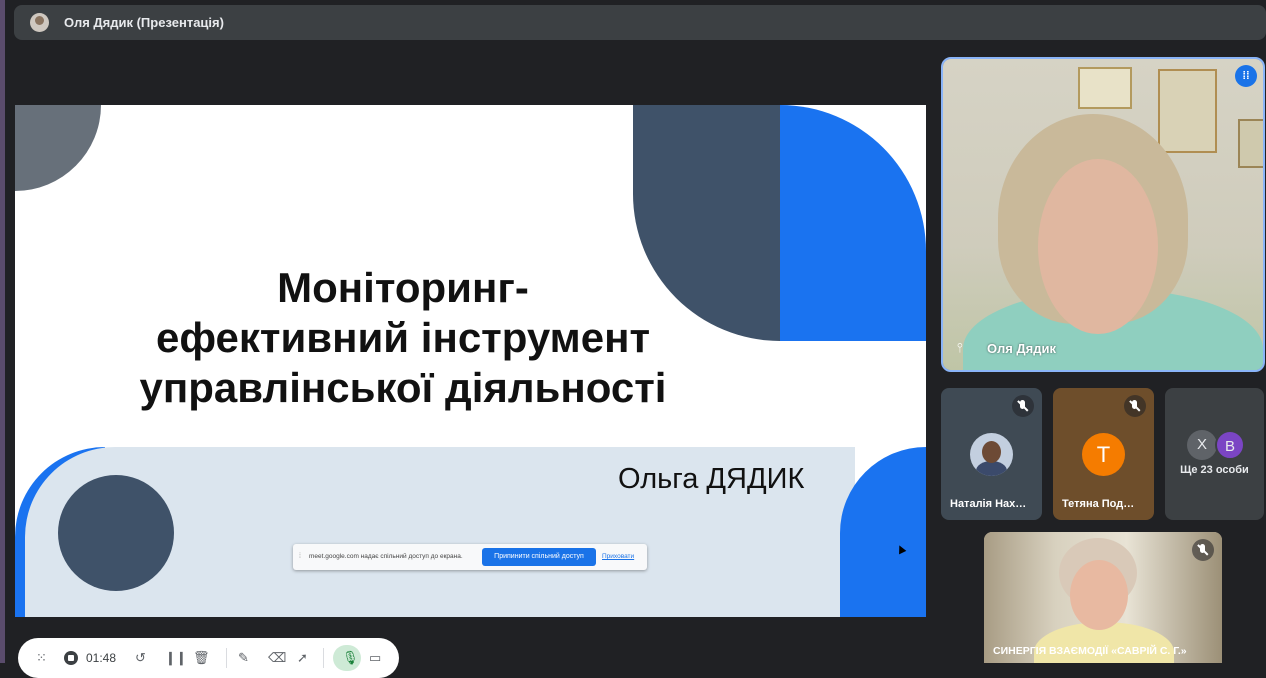  Describe the element at coordinates (1202, 445) in the screenshot. I see `avatar: Х` at that location.